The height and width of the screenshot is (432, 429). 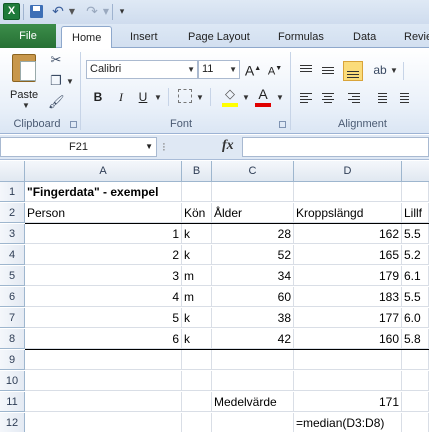 I want to click on redo-dropdown-icon: ▼, so click(x=106, y=12).